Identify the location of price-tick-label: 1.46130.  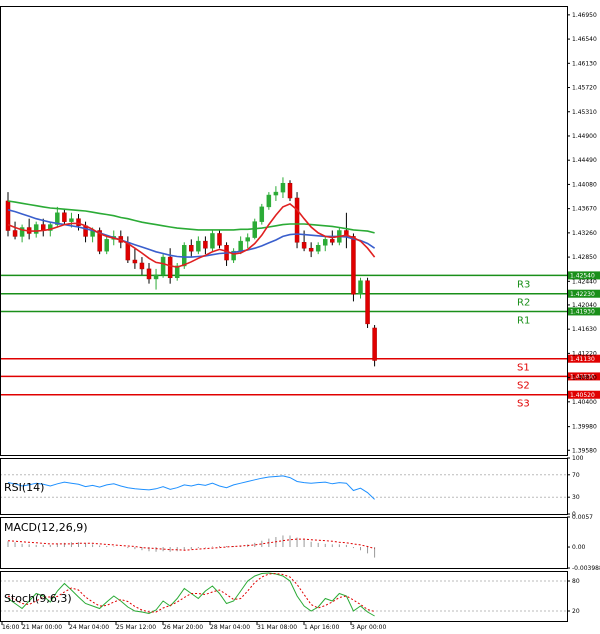
(584, 63).